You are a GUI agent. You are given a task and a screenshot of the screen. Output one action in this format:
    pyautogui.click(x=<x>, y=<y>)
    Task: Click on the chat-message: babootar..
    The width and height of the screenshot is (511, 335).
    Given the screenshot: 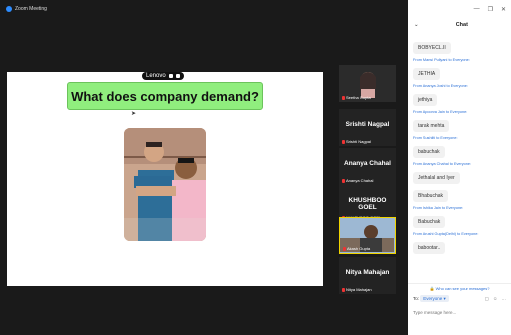 What is the action you would take?
    pyautogui.click(x=460, y=245)
    